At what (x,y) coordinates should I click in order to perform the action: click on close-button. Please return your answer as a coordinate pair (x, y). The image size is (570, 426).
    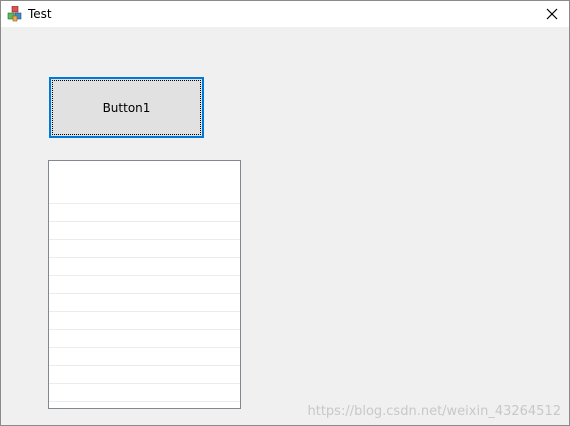
    Looking at the image, I should click on (552, 14).